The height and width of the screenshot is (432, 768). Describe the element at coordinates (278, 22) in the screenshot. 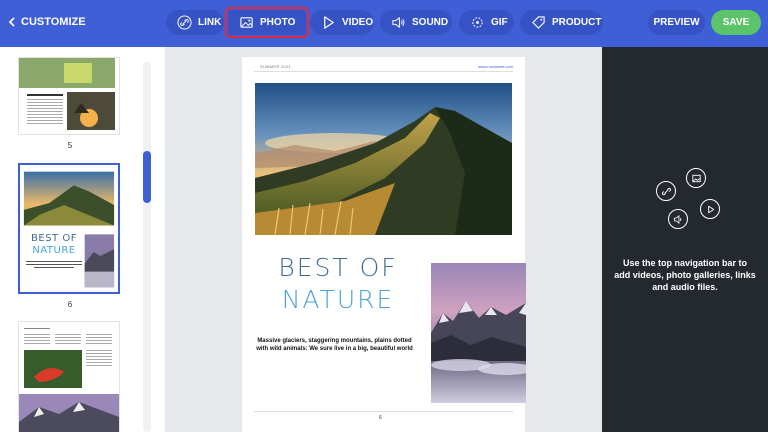

I see `photo-label: PHOTO` at that location.